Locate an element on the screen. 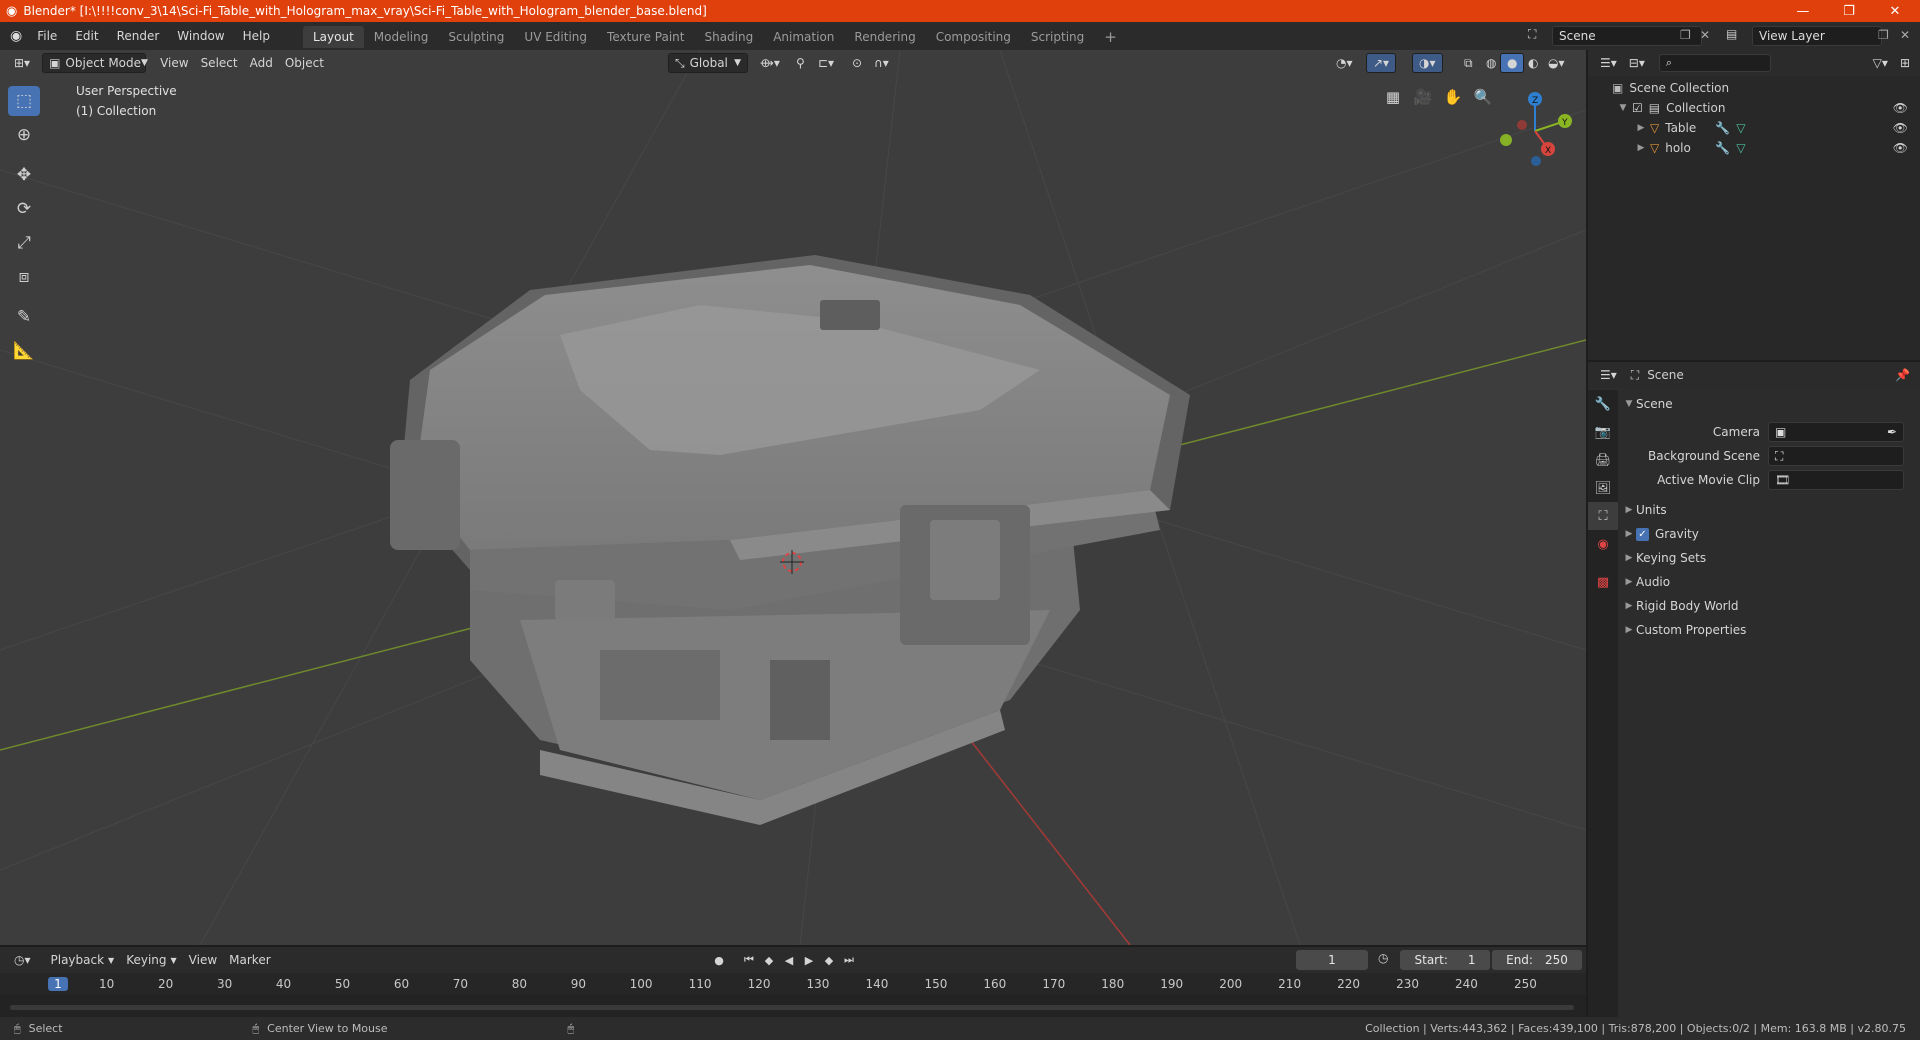  falloff-icon: ∩▾ is located at coordinates (881, 63).